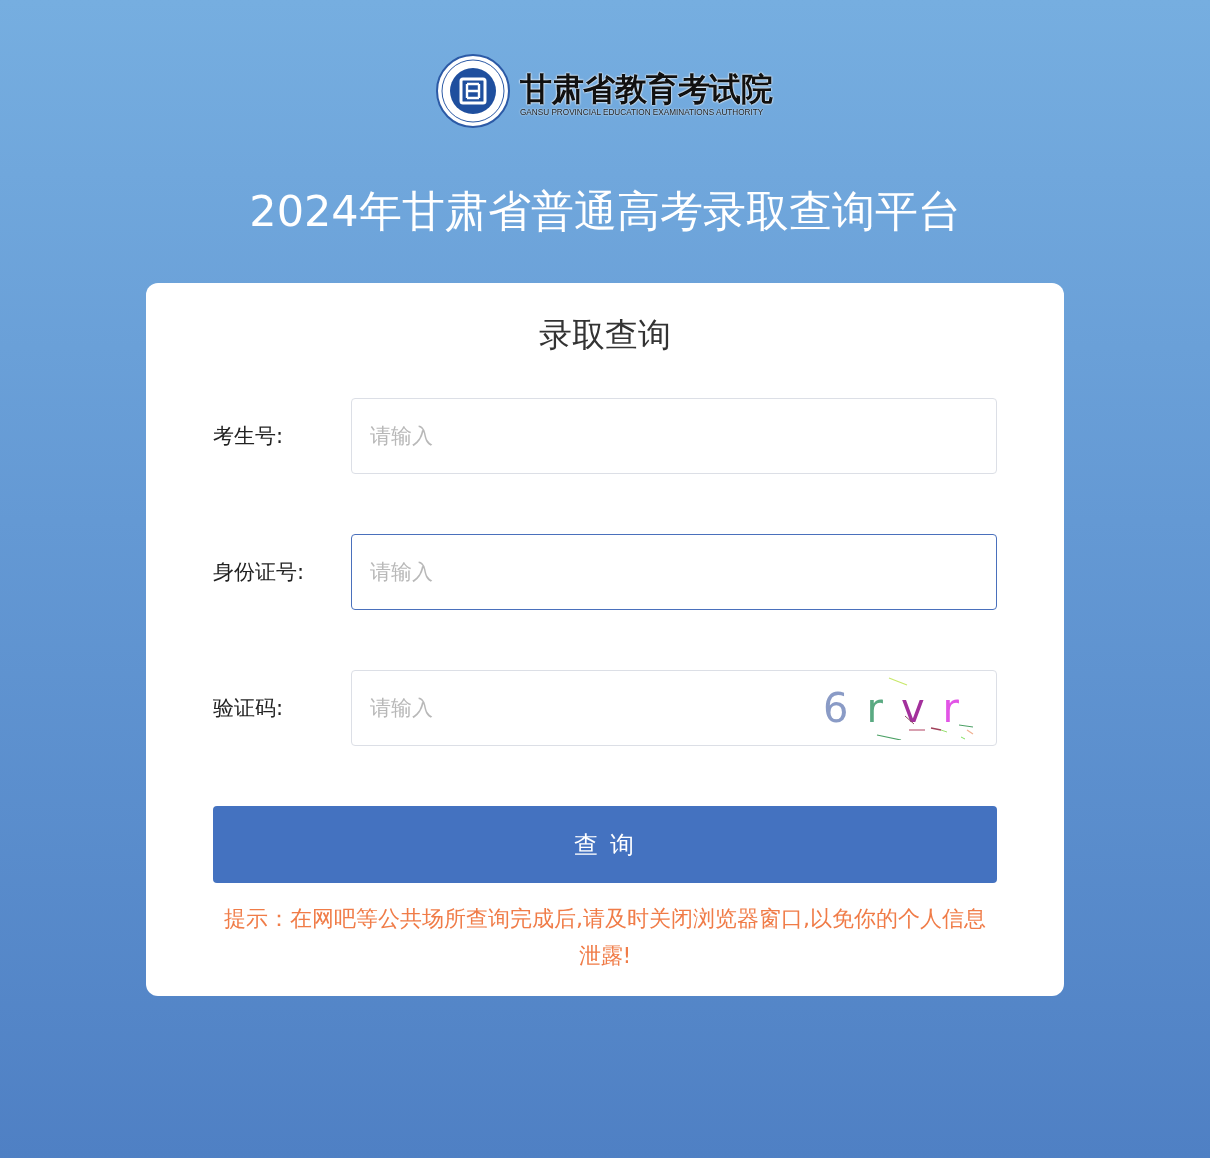  Describe the element at coordinates (646, 88) in the screenshot. I see `logo-title: 甘肃省教育考试院` at that location.